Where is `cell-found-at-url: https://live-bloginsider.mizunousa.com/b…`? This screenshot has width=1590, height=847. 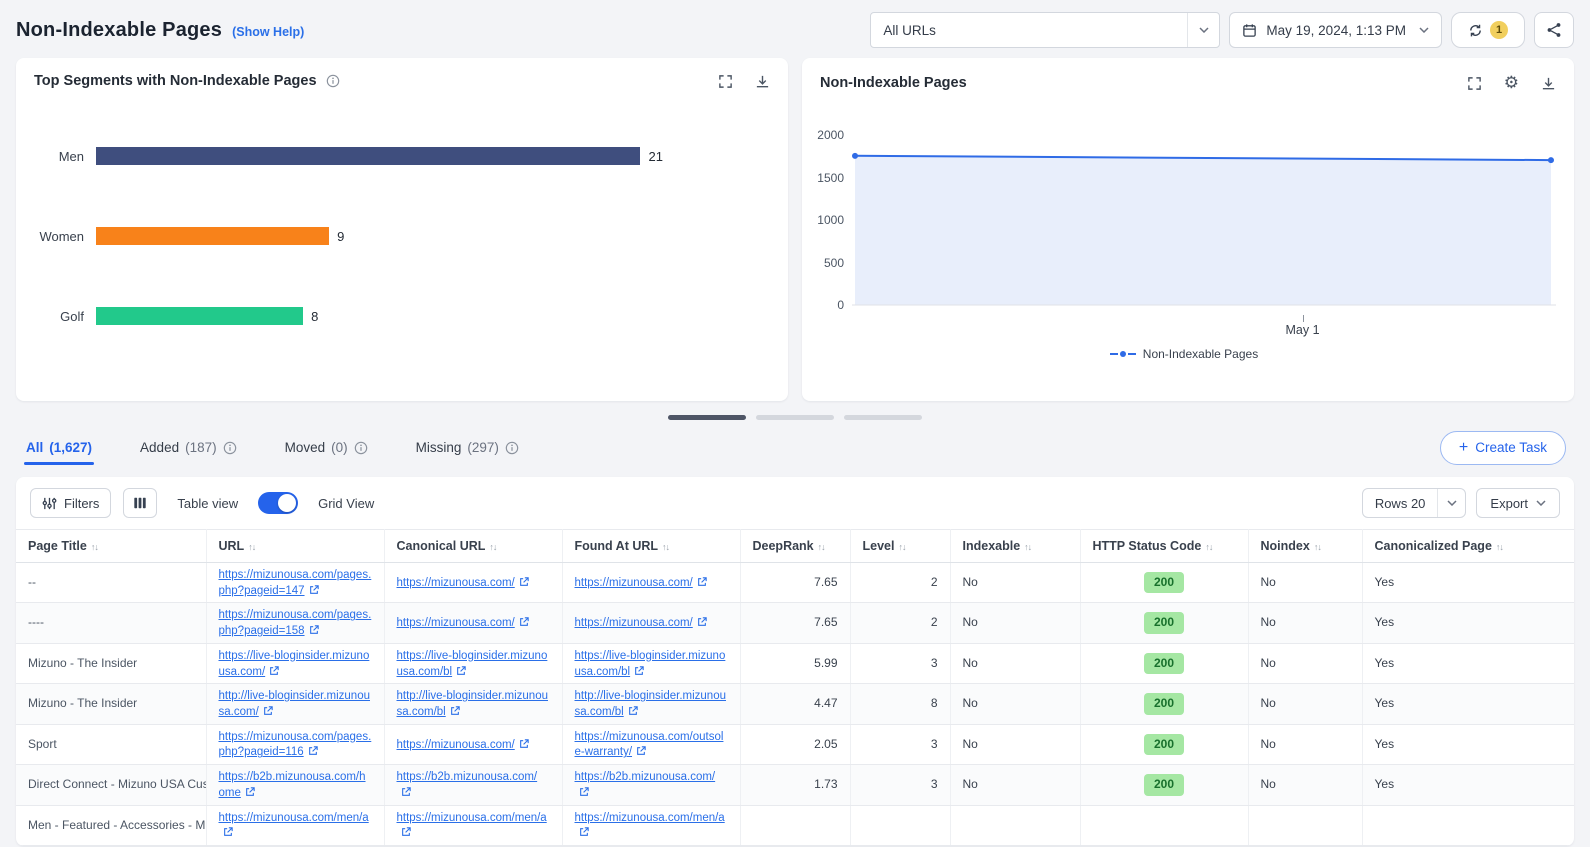 cell-found-at-url: https://live-bloginsider.mizunousa.com/b… is located at coordinates (651, 664).